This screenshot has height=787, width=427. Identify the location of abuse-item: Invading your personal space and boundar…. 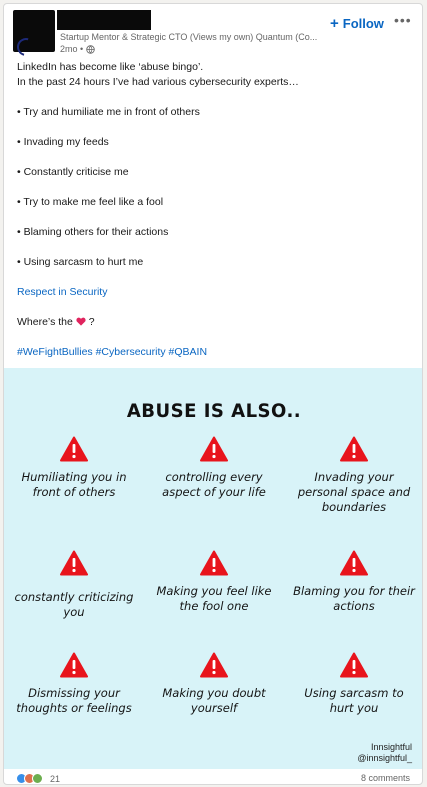
(353, 475).